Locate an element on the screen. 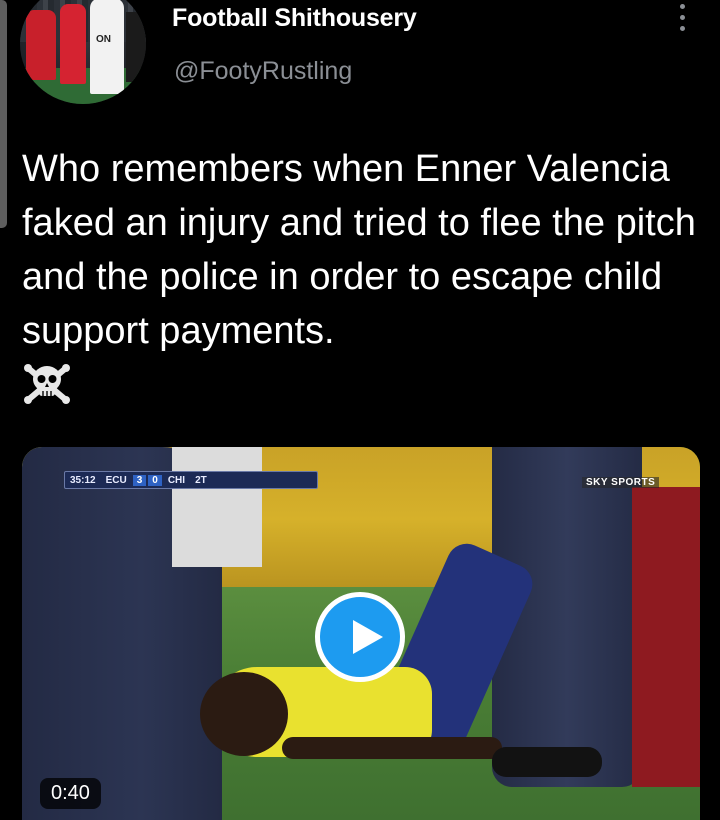 This screenshot has height=820, width=720. screen-edge-handle is located at coordinates (3, 114).